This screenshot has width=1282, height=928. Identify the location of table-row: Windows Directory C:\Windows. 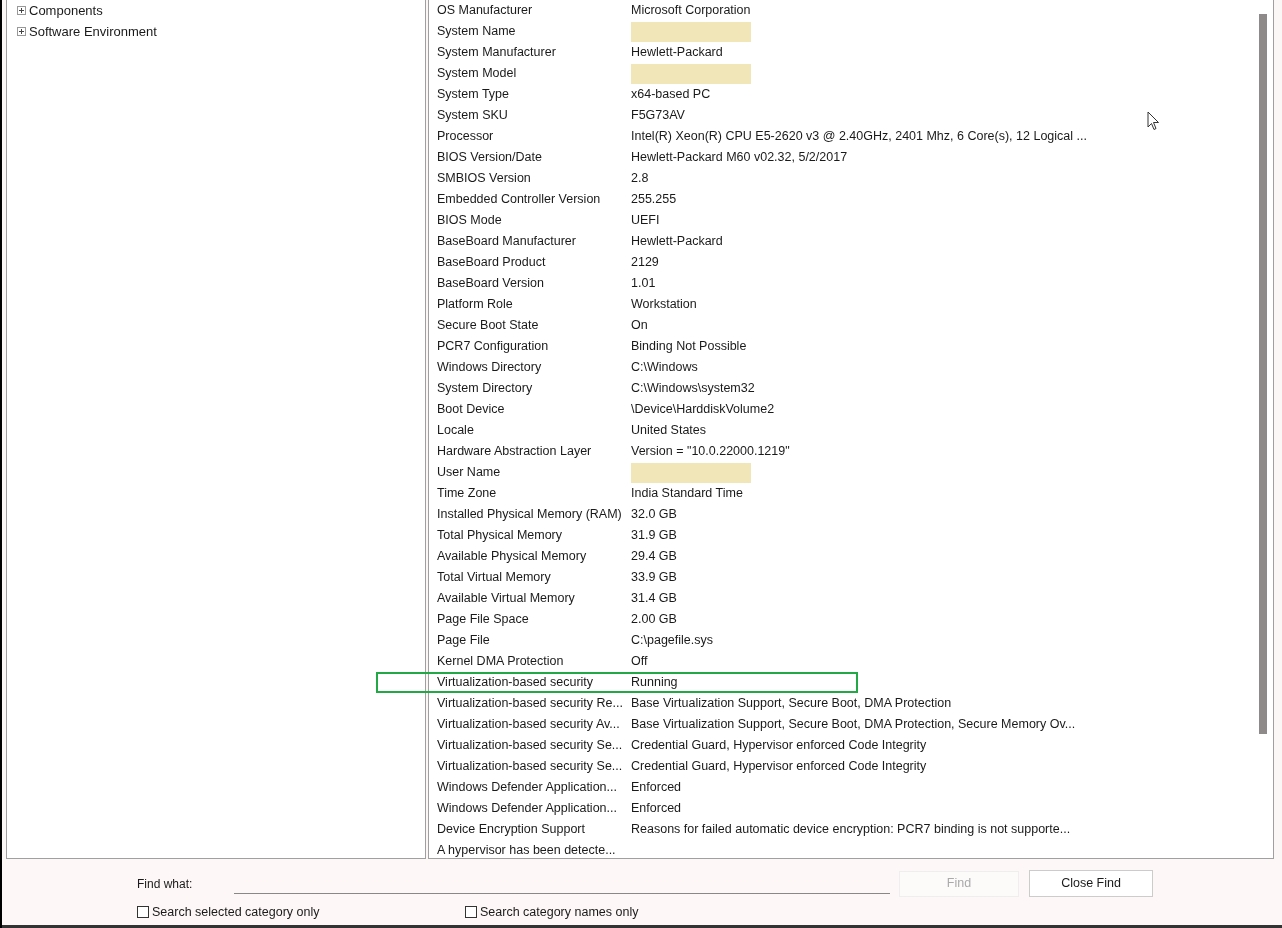
(851, 367).